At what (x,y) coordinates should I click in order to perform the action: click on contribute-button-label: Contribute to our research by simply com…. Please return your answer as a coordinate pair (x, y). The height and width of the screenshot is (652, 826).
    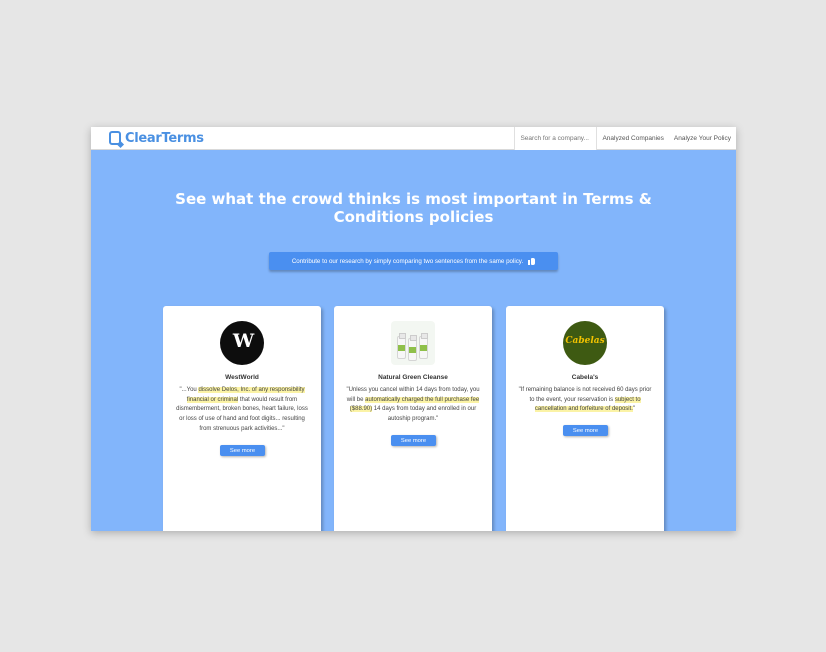
    Looking at the image, I should click on (407, 261).